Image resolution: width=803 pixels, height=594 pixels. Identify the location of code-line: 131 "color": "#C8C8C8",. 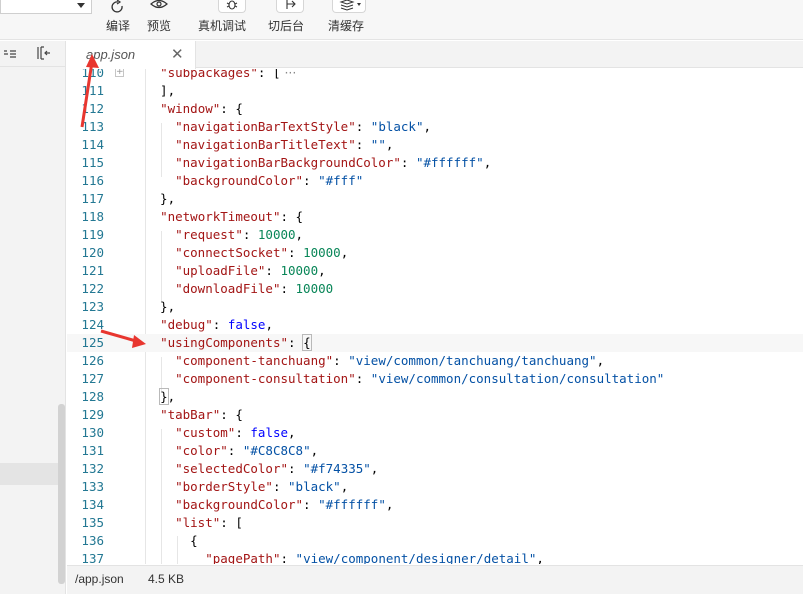
(435, 451).